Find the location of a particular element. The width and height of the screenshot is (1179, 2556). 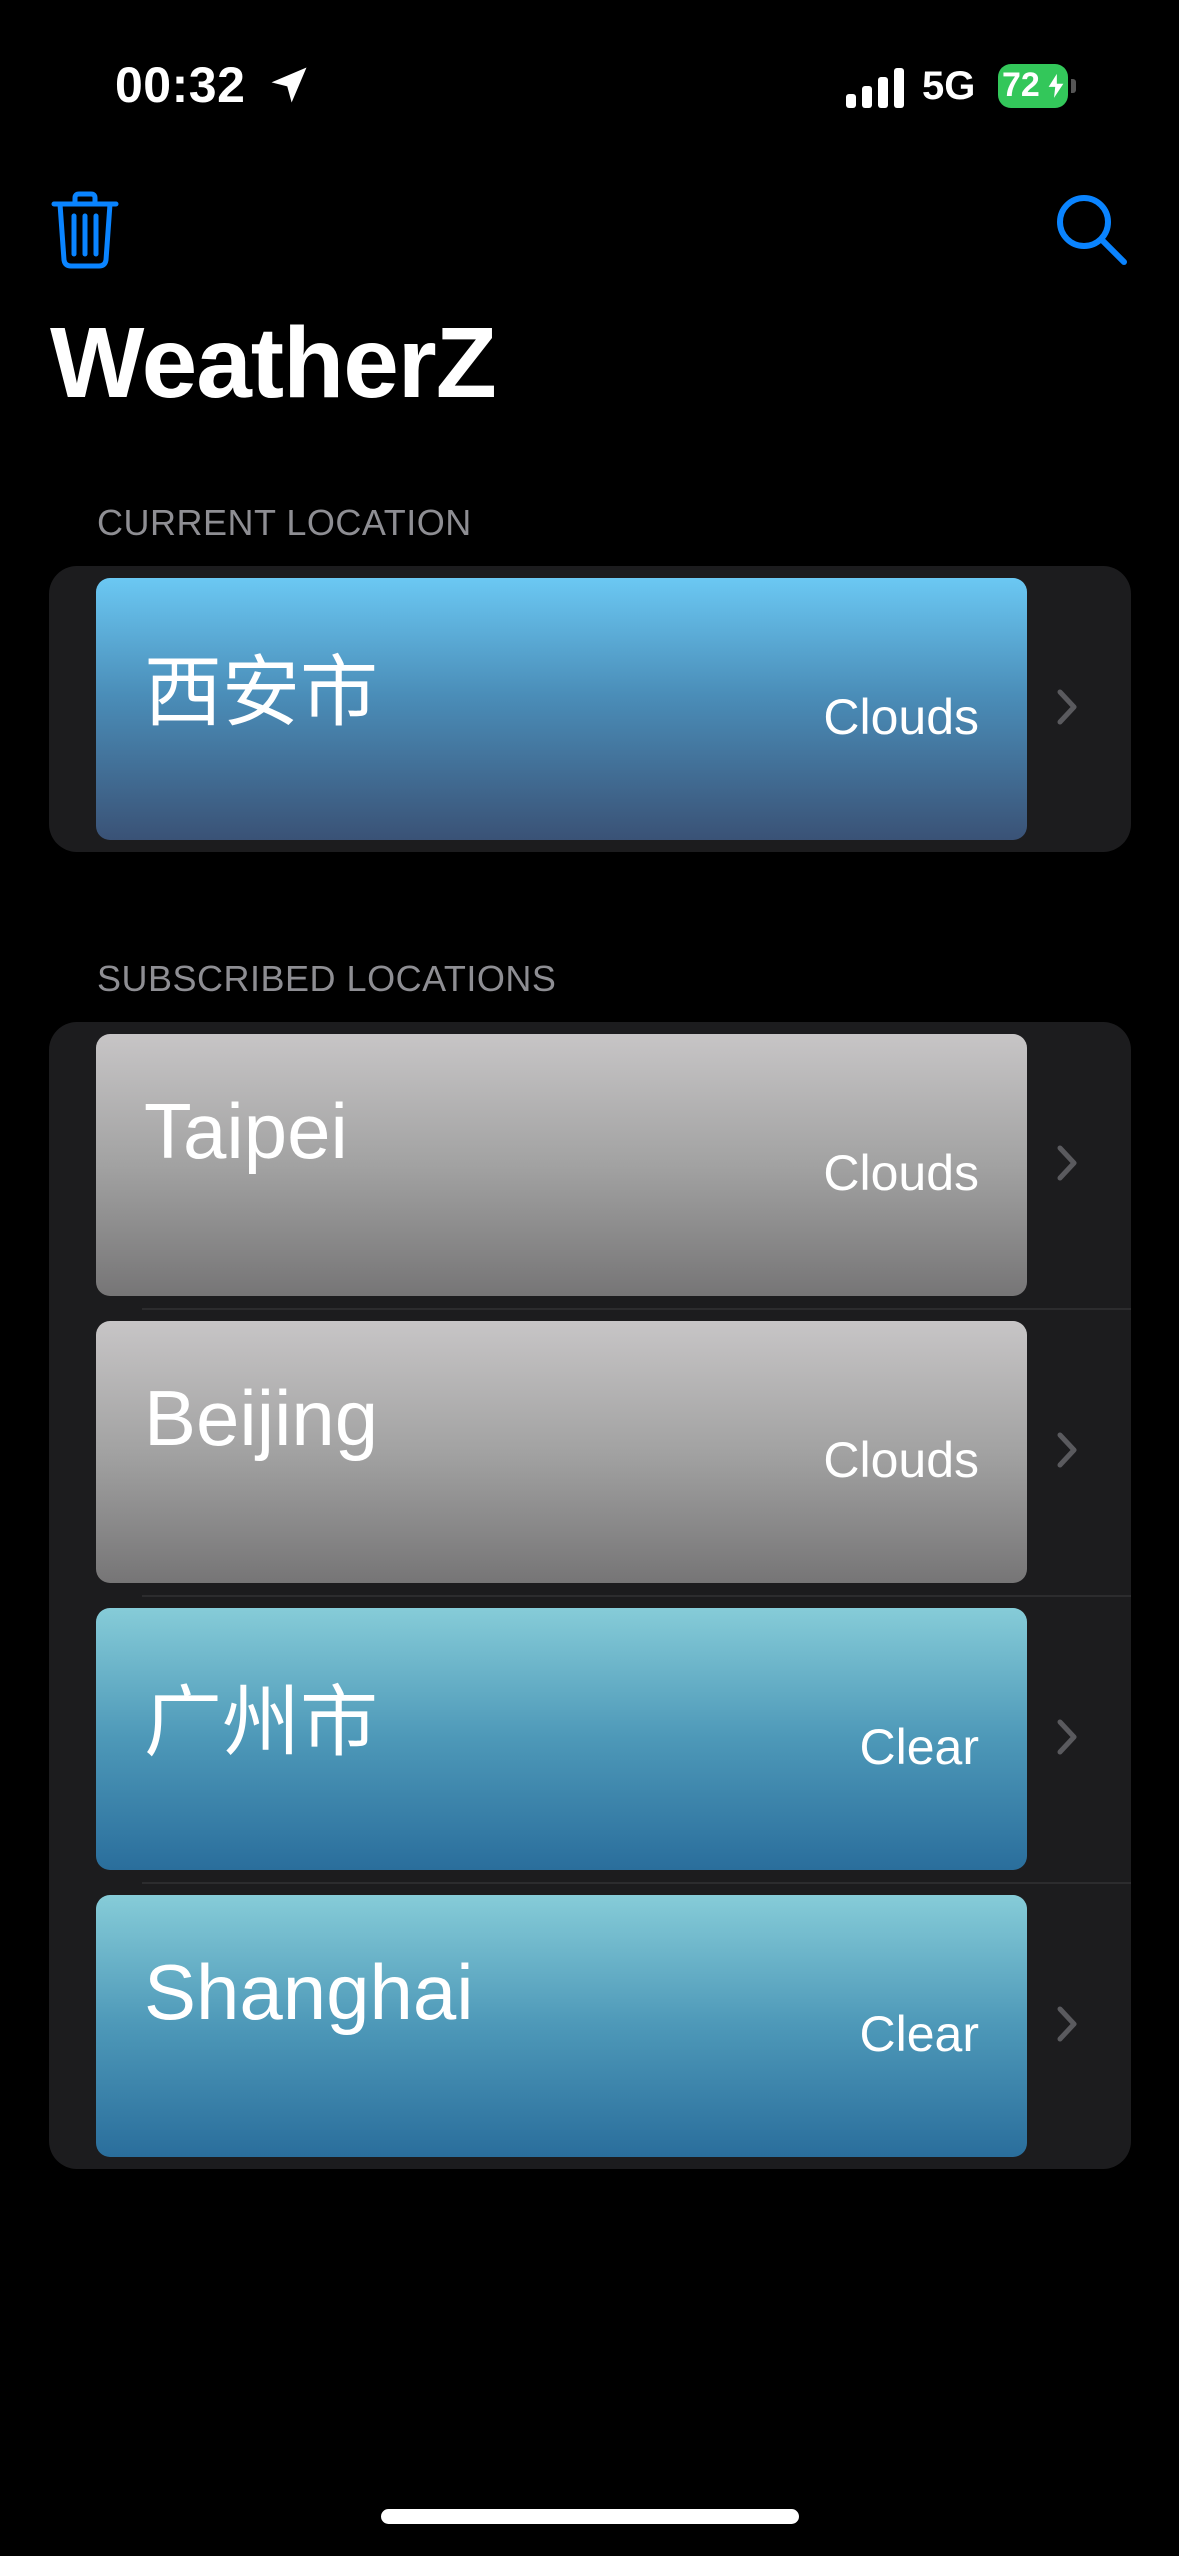

delete-button is located at coordinates (85, 230).